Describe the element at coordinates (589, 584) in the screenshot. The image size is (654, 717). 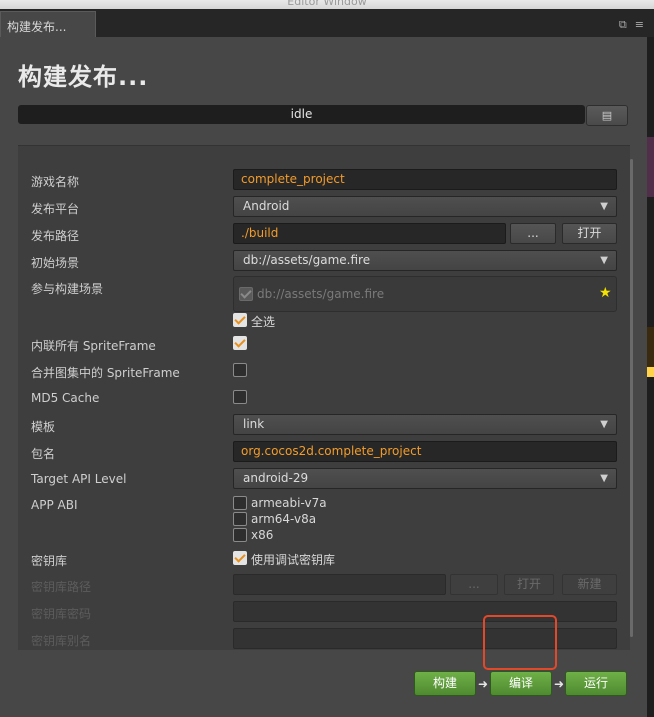
I see `keystore-new-button: 新建` at that location.